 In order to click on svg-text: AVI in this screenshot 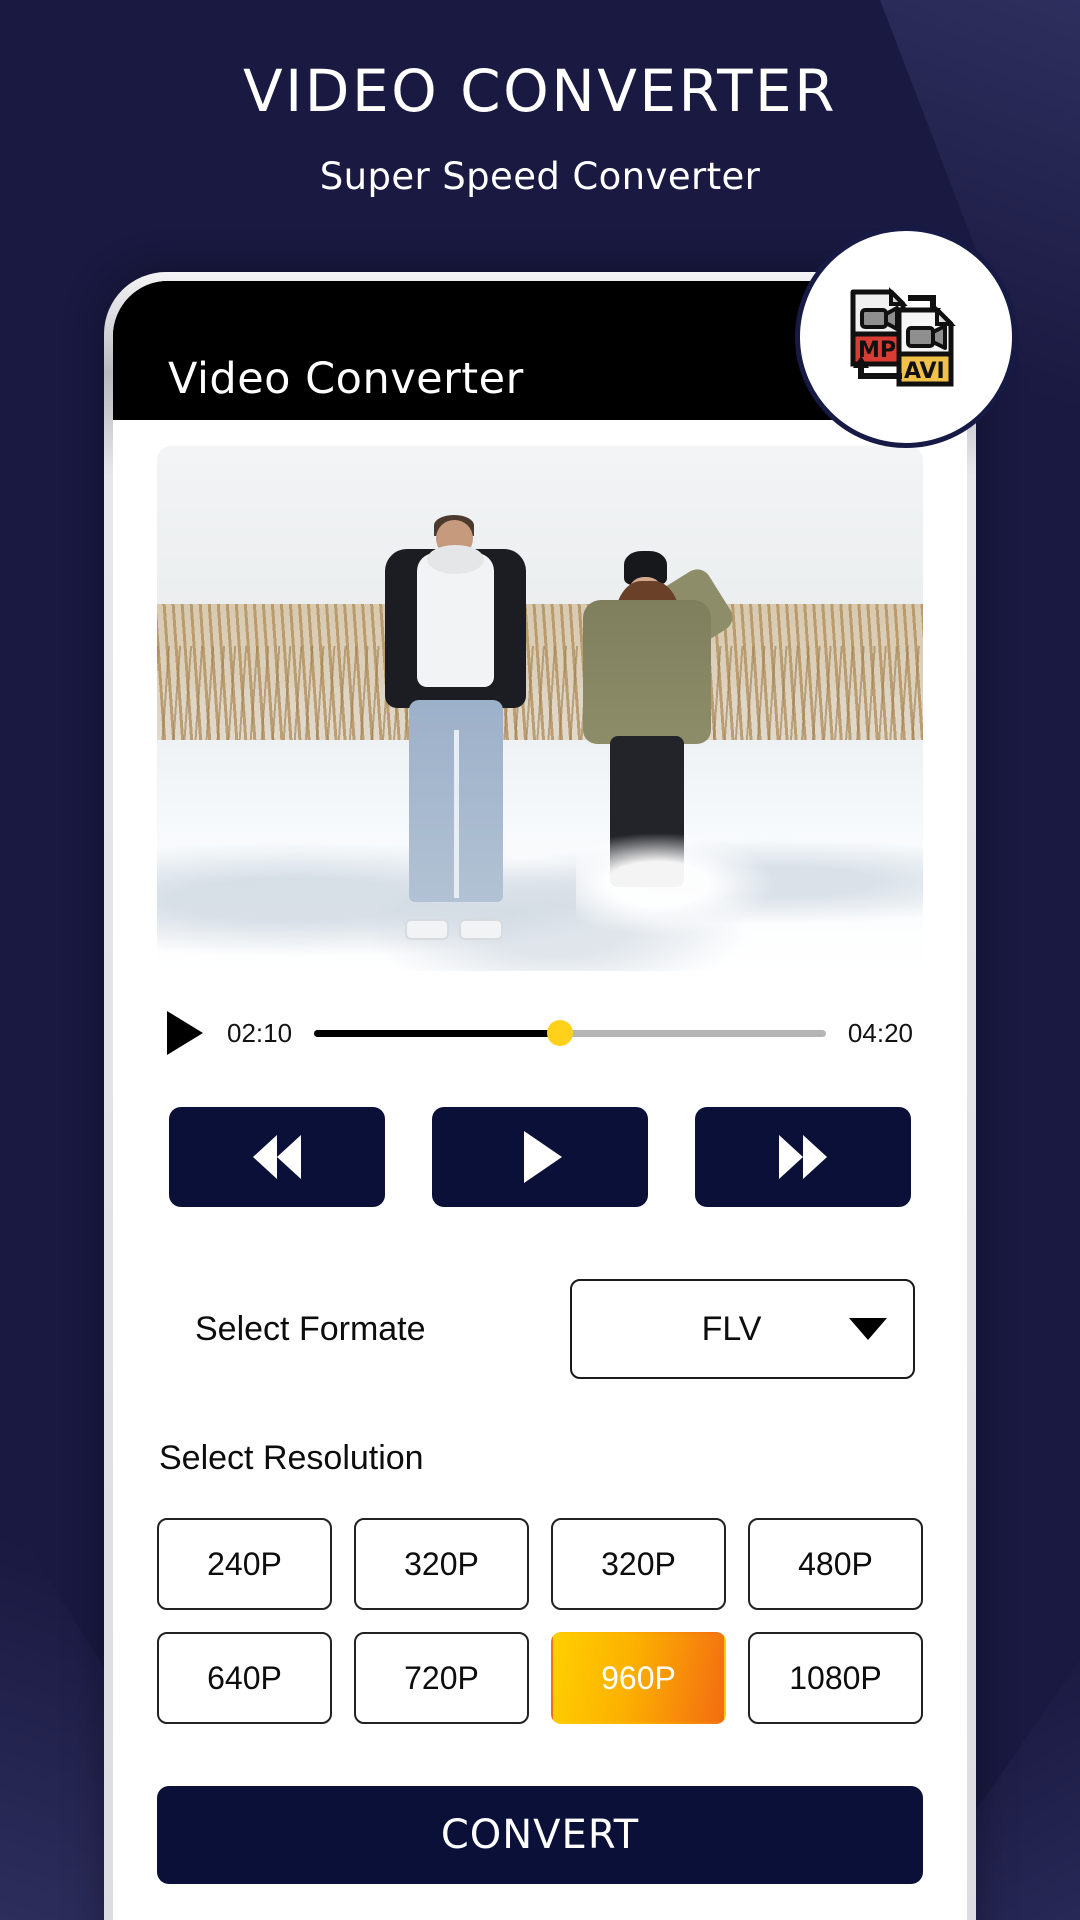, I will do `click(924, 371)`.